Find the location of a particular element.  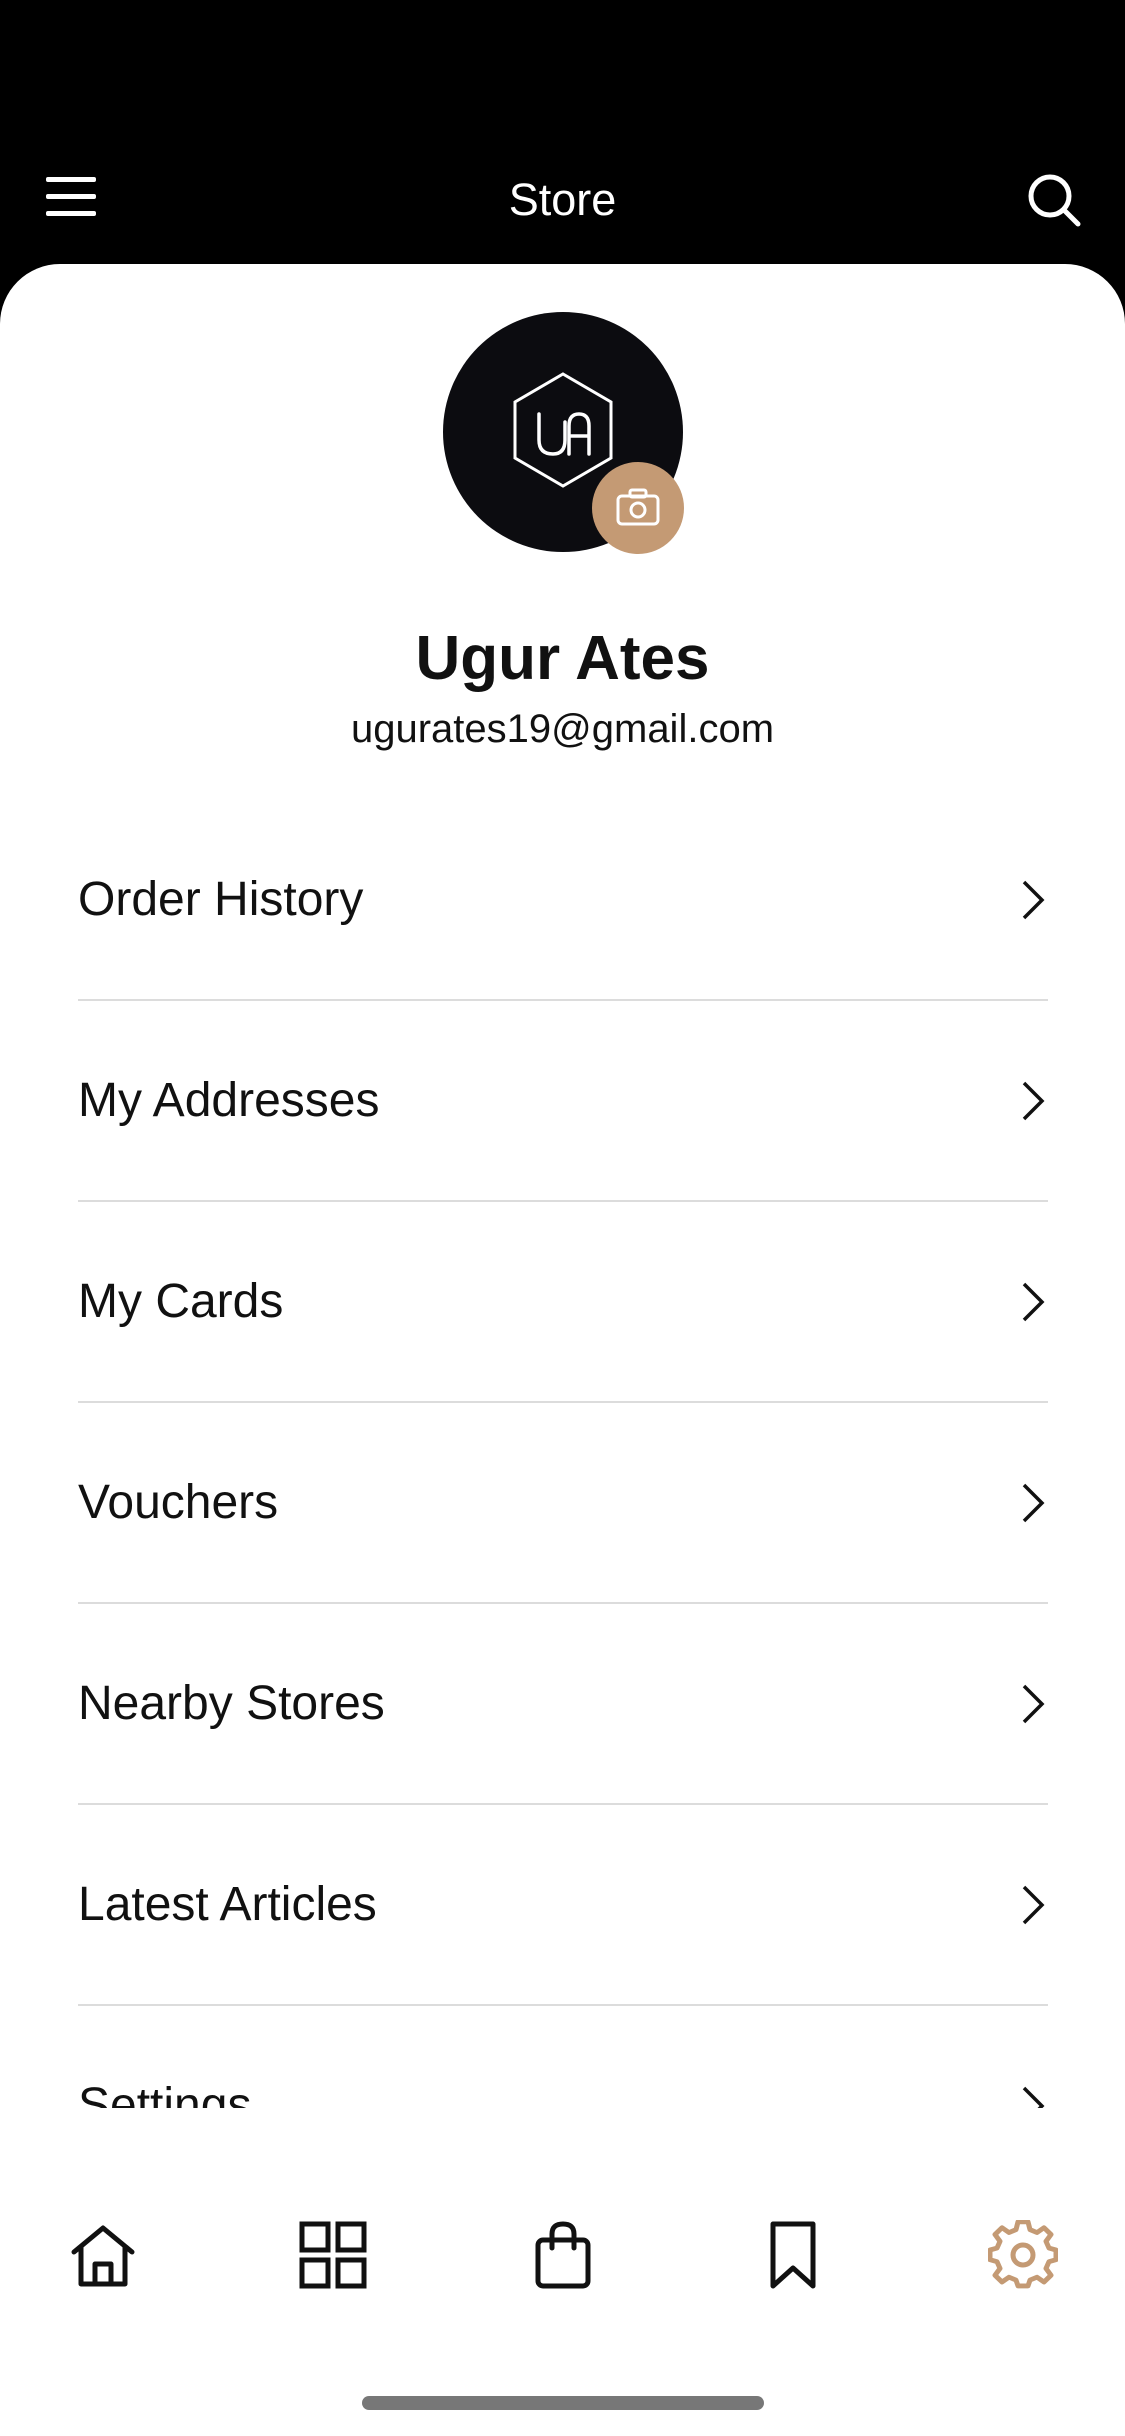

ua-hexagon-logo is located at coordinates (563, 430).